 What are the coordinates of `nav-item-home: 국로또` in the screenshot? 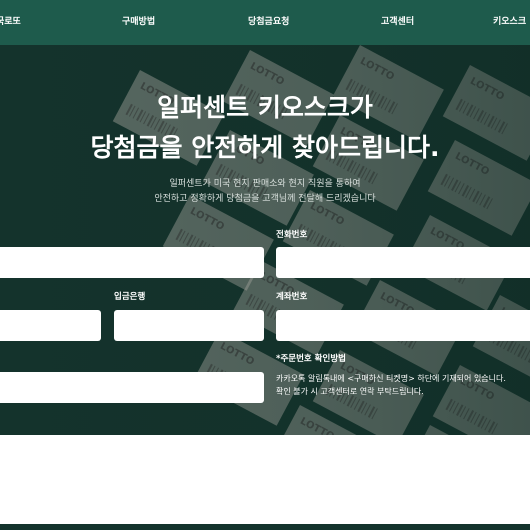 It's located at (10, 22).